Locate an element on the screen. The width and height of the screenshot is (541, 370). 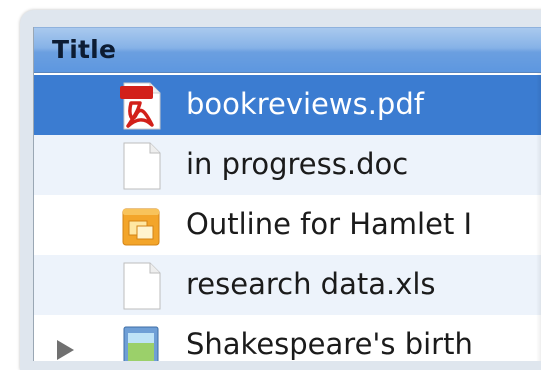
outline-file-icon is located at coordinates (141, 227).